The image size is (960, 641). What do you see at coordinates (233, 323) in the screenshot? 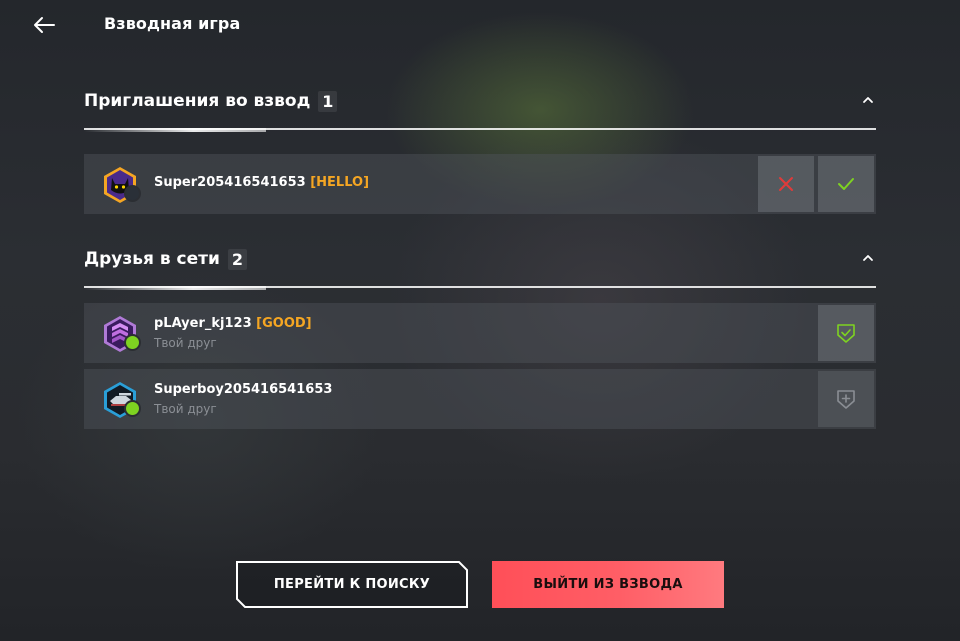
I see `friend-player-name: pLAyer_kj123 [GOOD]` at bounding box center [233, 323].